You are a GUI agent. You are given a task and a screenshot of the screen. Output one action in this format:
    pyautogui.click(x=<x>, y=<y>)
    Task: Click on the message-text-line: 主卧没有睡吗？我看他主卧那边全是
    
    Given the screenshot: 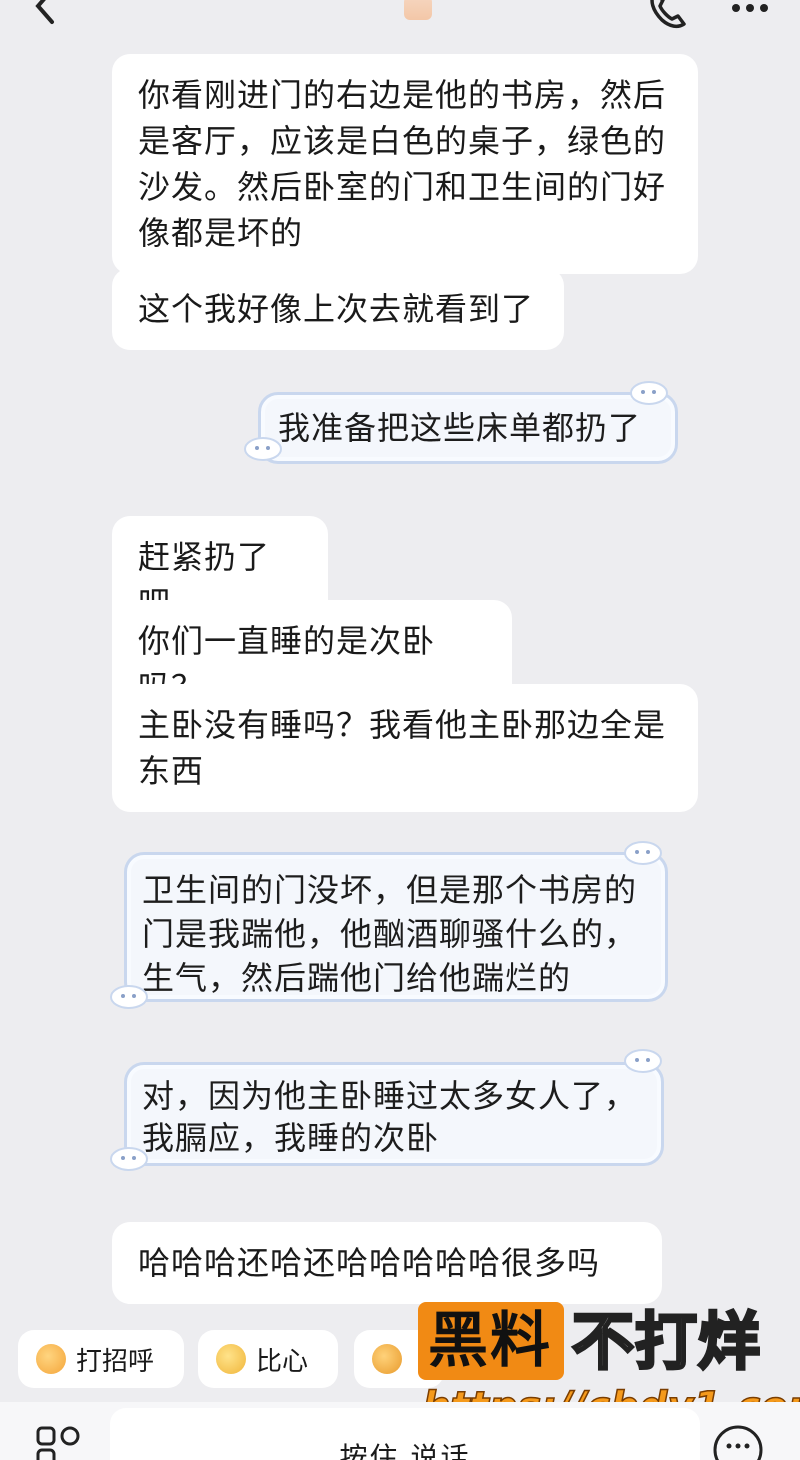 What is the action you would take?
    pyautogui.click(x=402, y=725)
    